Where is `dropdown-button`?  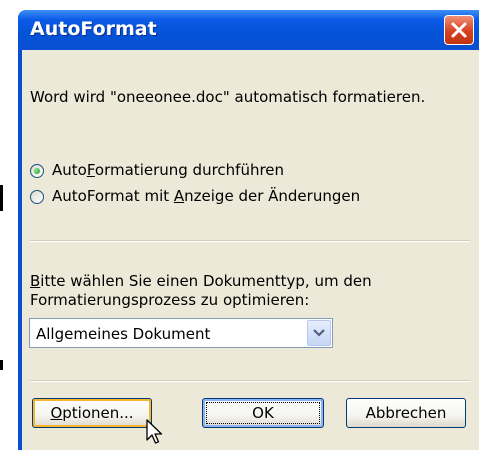
dropdown-button is located at coordinates (319, 333).